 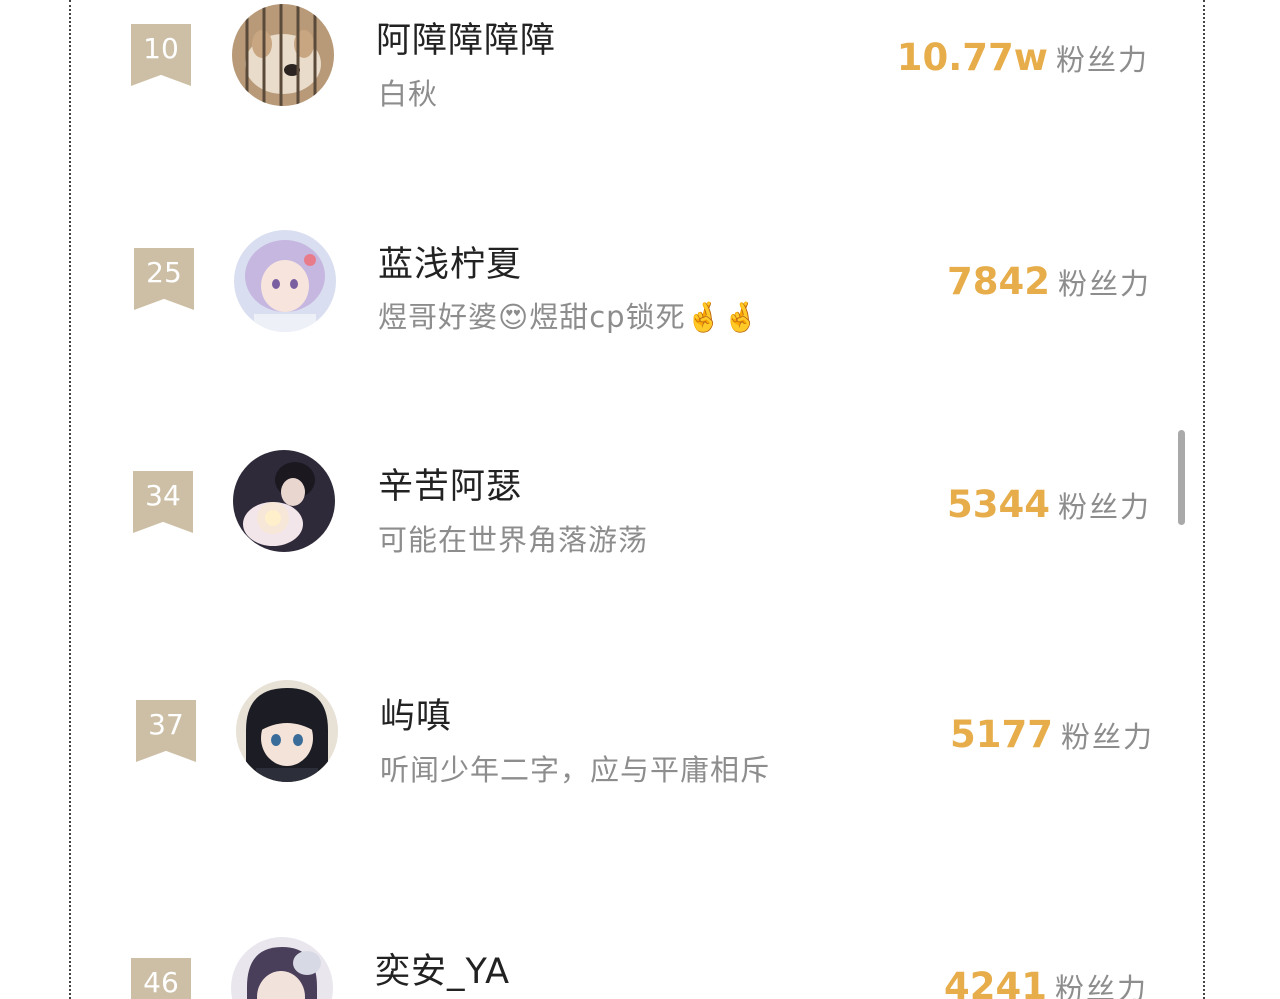 What do you see at coordinates (408, 94) in the screenshot?
I see `user-bio: 白秋` at bounding box center [408, 94].